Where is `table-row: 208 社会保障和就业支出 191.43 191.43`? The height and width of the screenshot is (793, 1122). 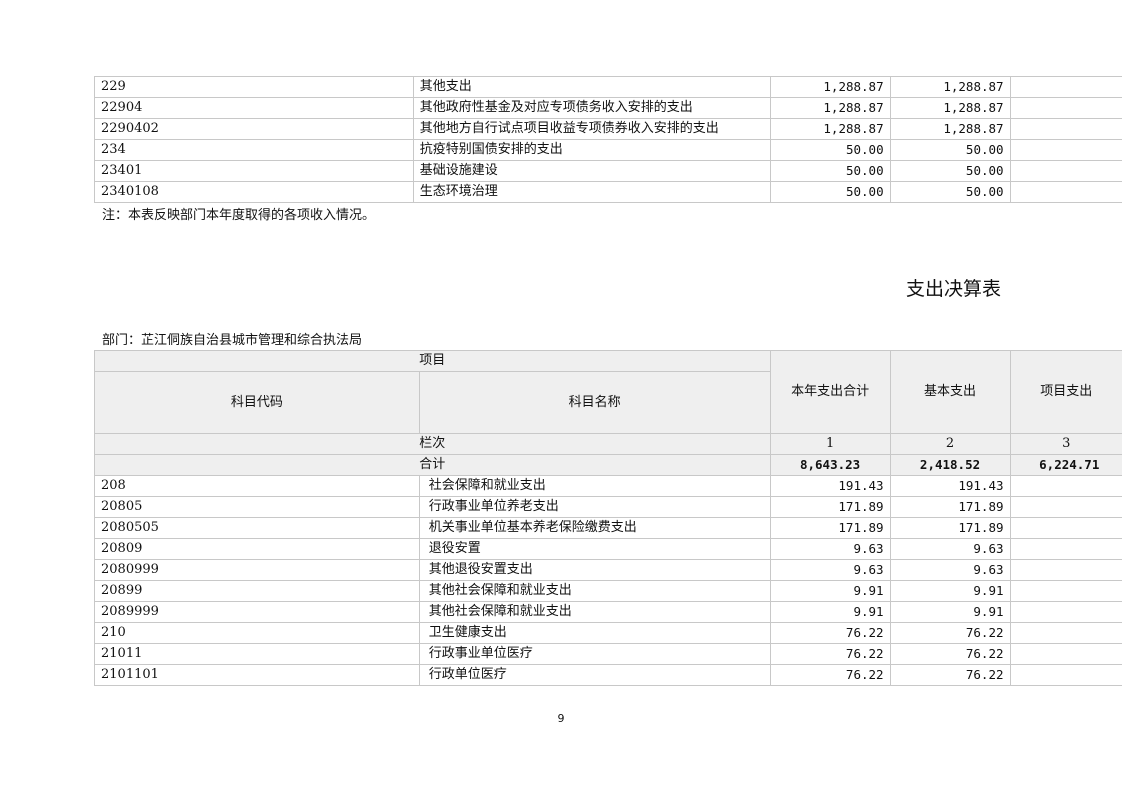 table-row: 208 社会保障和就业支出 191.43 191.43 is located at coordinates (608, 486).